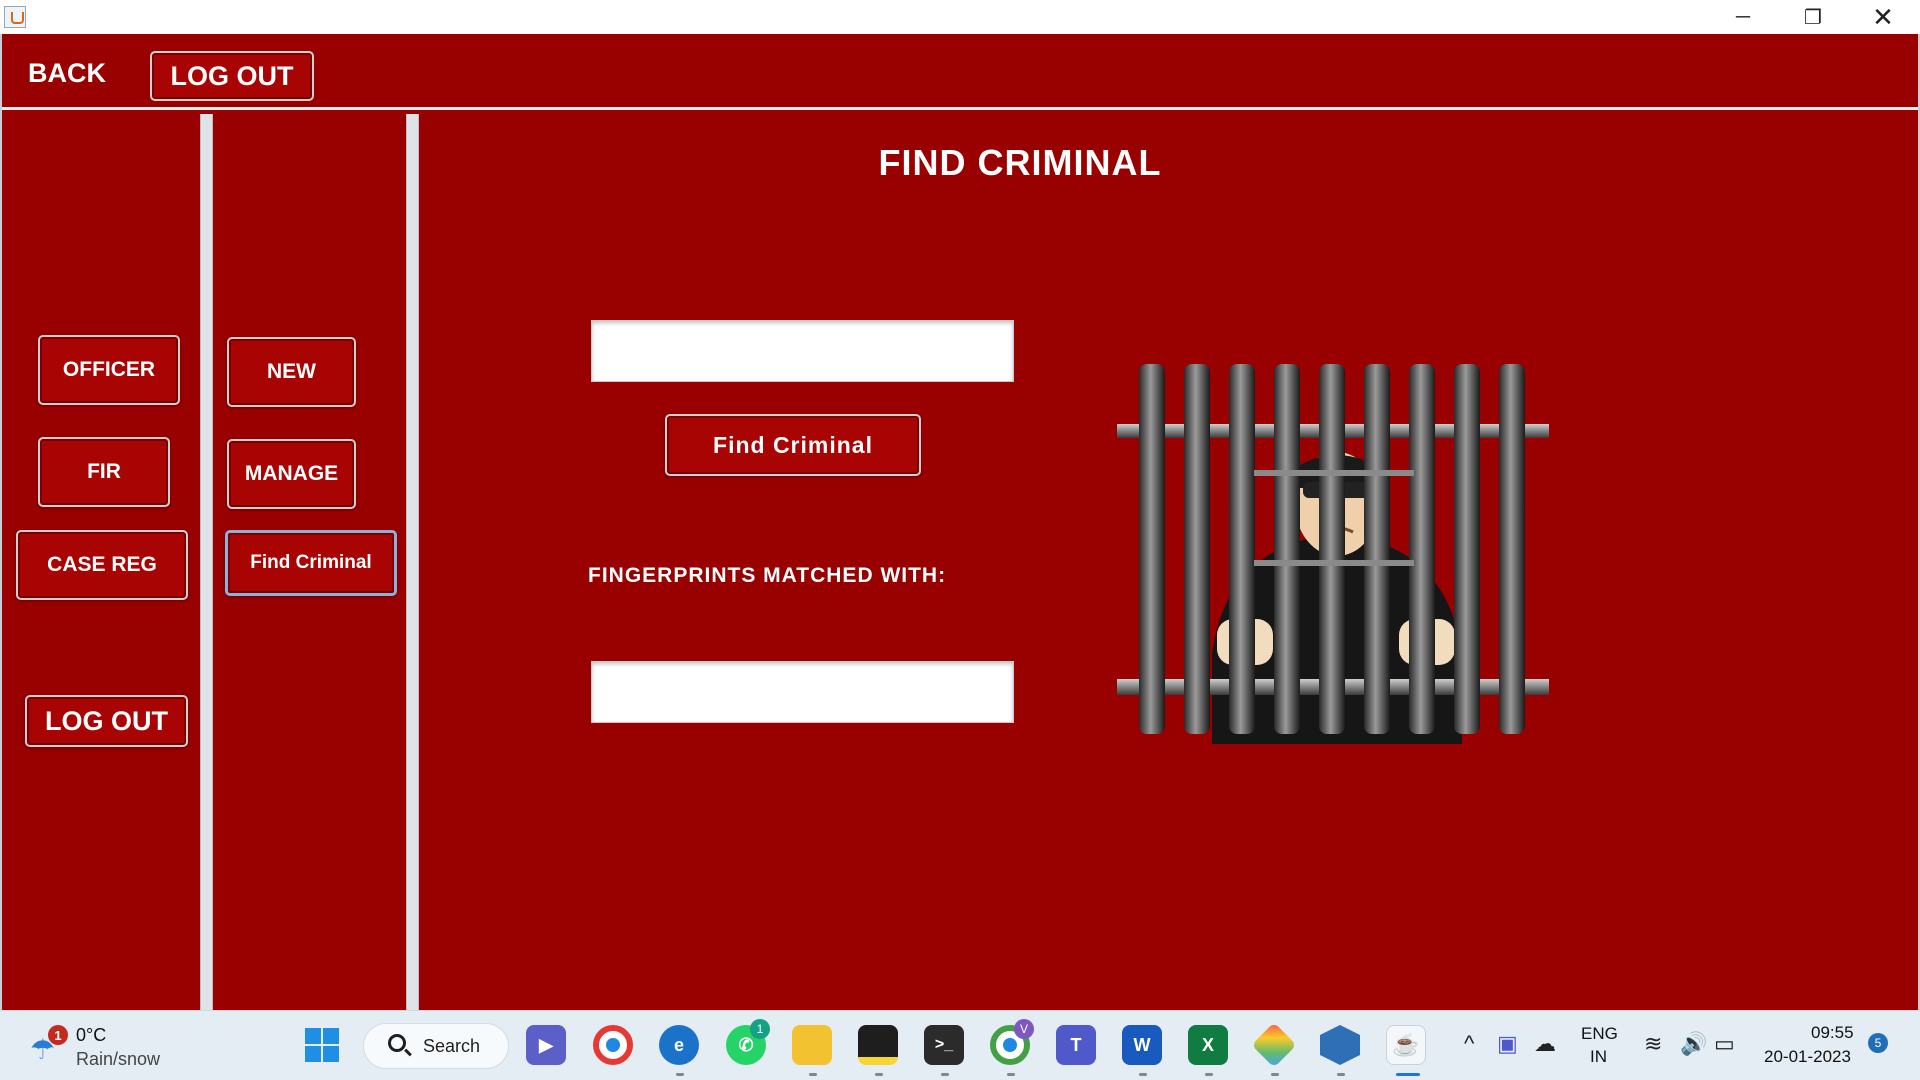 The width and height of the screenshot is (1920, 1080). What do you see at coordinates (1340, 1045) in the screenshot?
I see `virtualbox-icon` at bounding box center [1340, 1045].